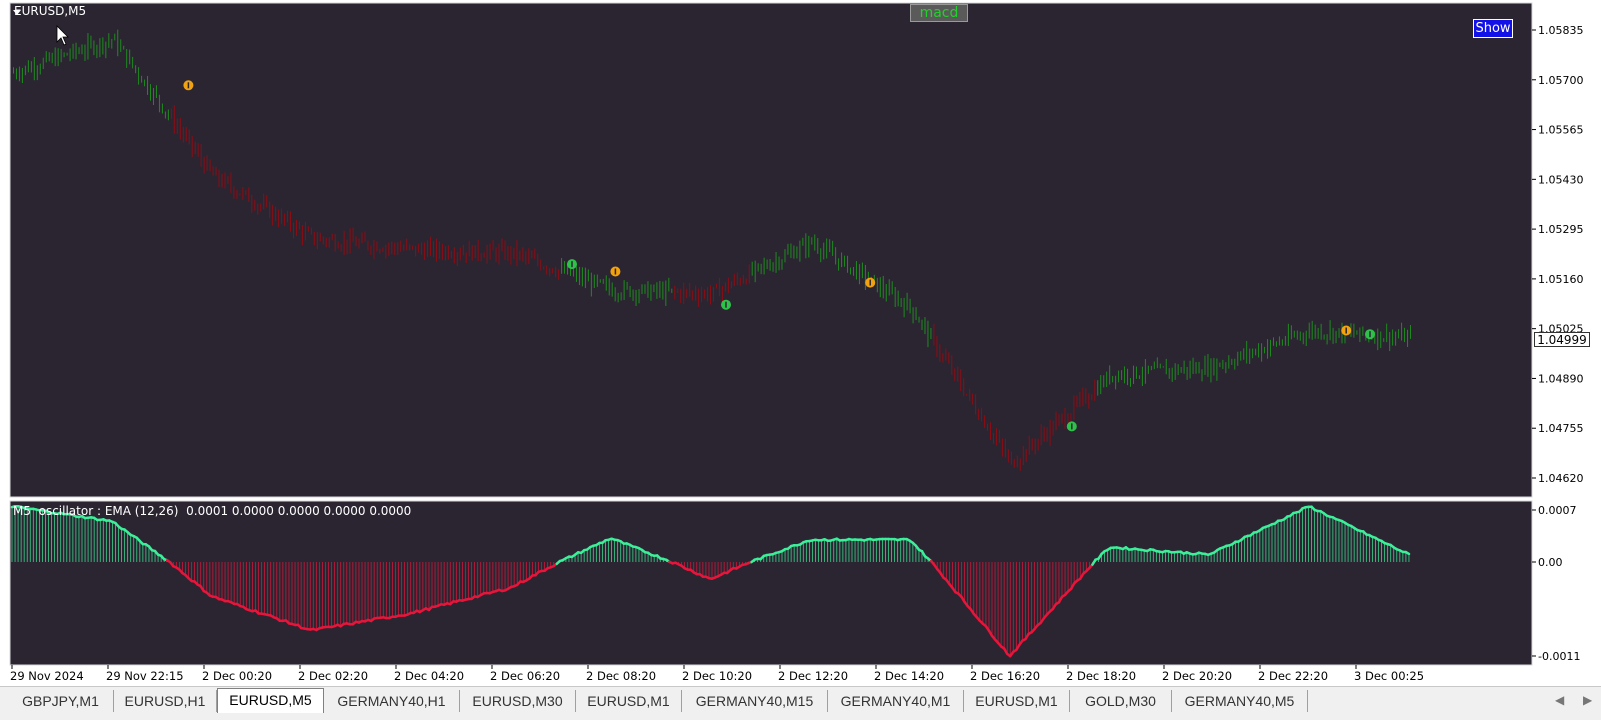  I want to click on tab-germany40-m1: GERMANY40,M1, so click(896, 701).